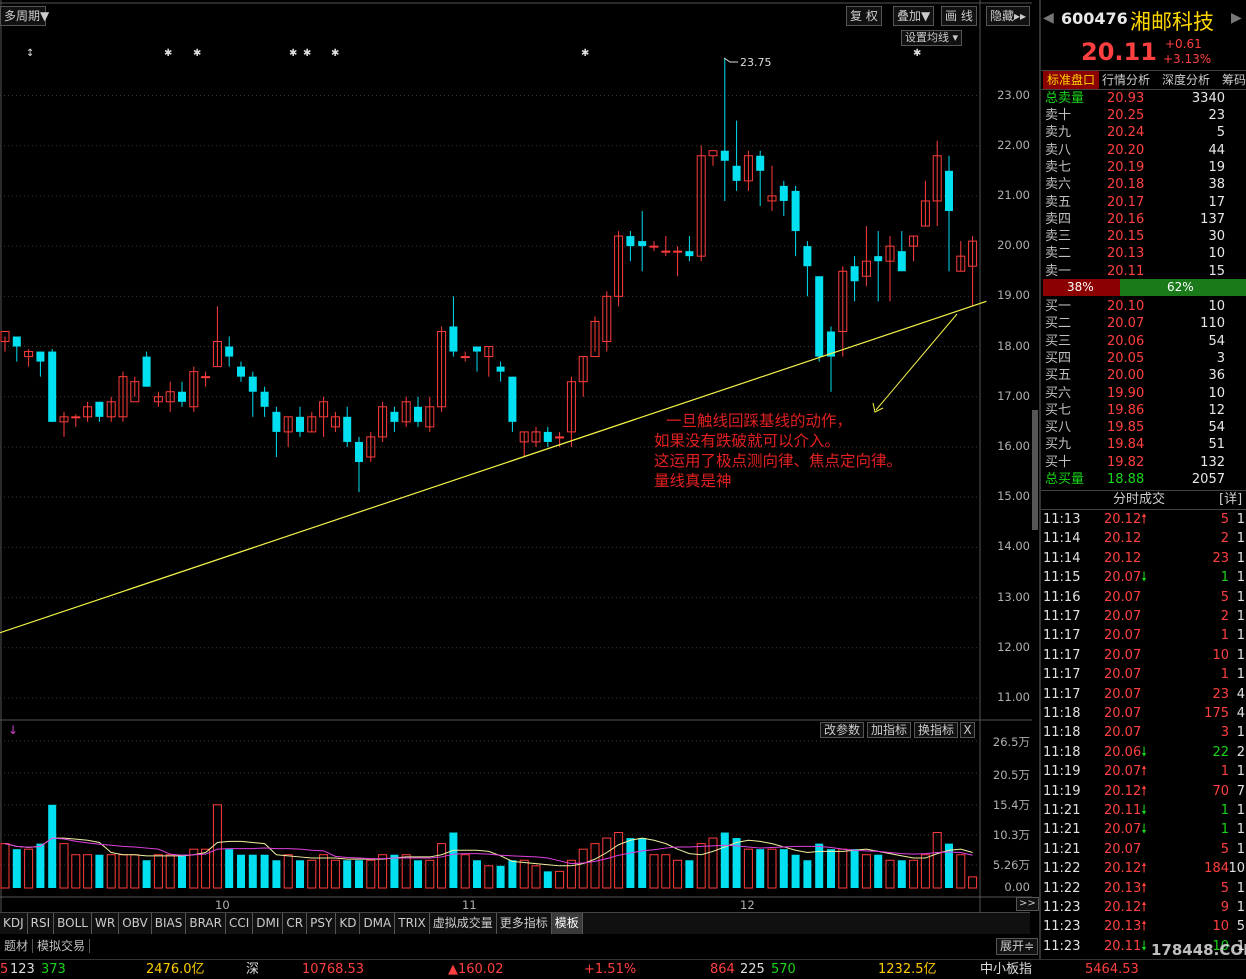 The width and height of the screenshot is (1246, 979). What do you see at coordinates (1013, 245) in the screenshot?
I see `price-tick-label: 20.00` at bounding box center [1013, 245].